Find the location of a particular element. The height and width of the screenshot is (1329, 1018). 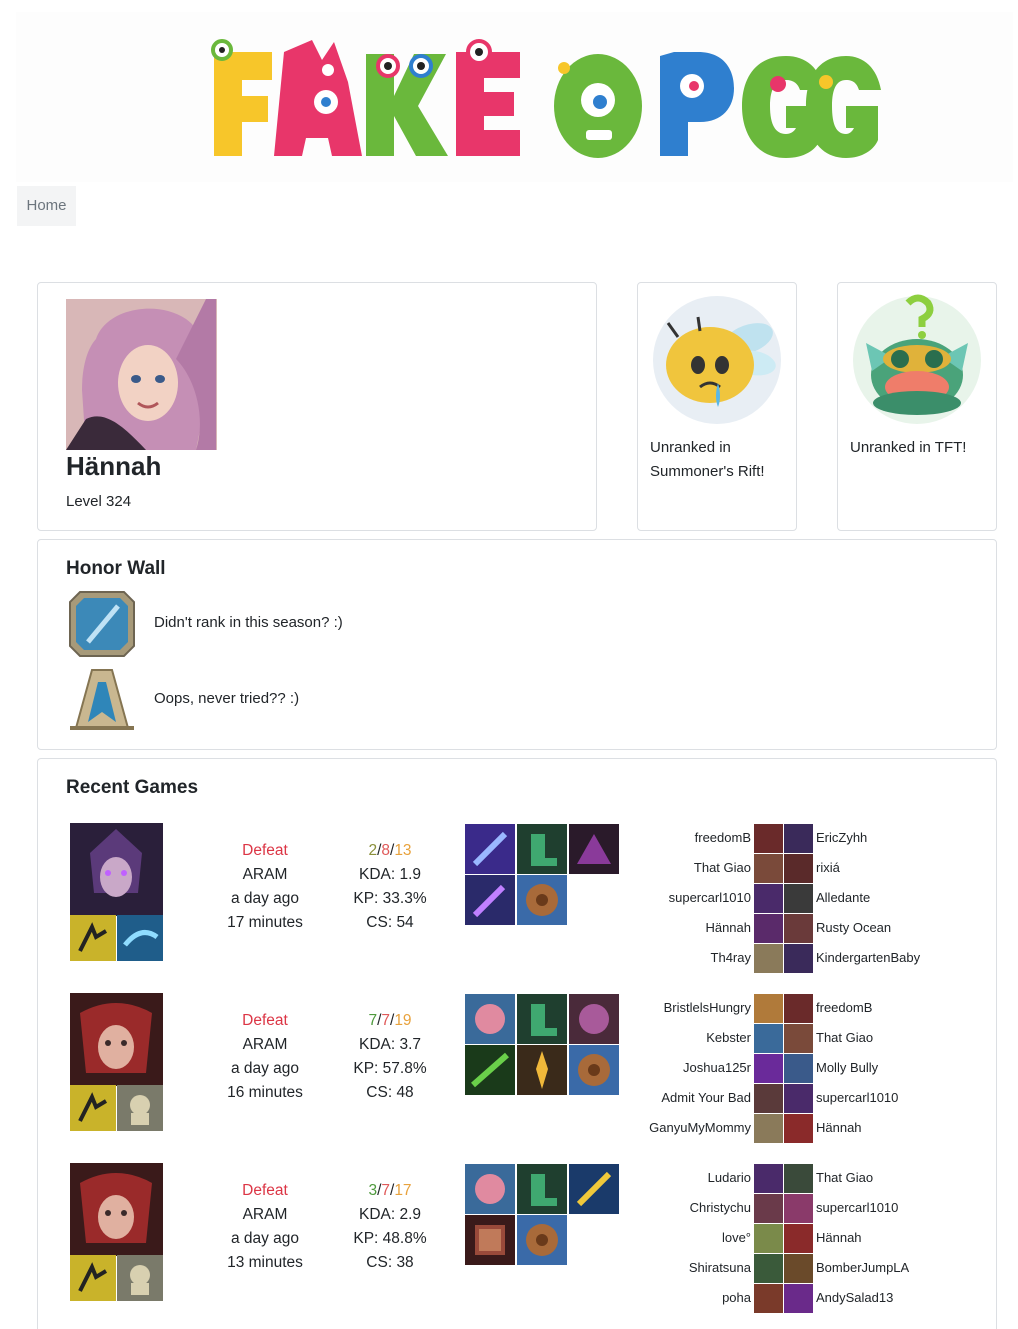

deaths: 8 is located at coordinates (385, 850).